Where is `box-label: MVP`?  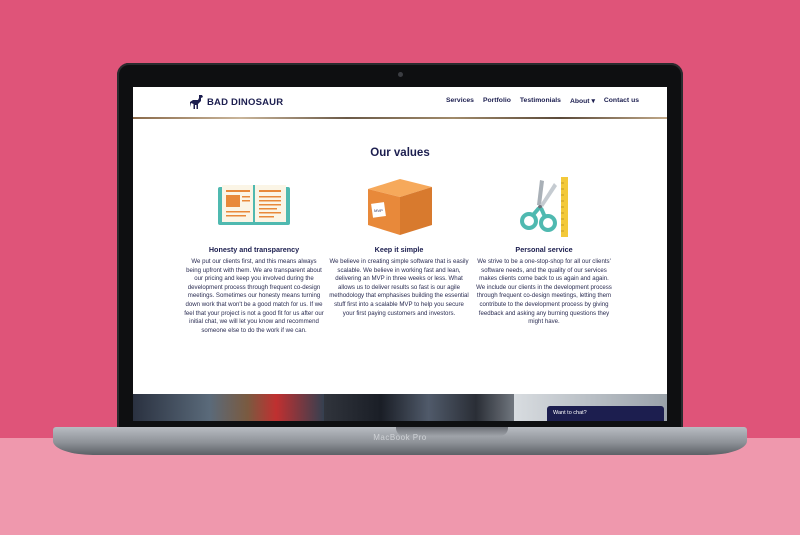
box-label: MVP is located at coordinates (378, 210).